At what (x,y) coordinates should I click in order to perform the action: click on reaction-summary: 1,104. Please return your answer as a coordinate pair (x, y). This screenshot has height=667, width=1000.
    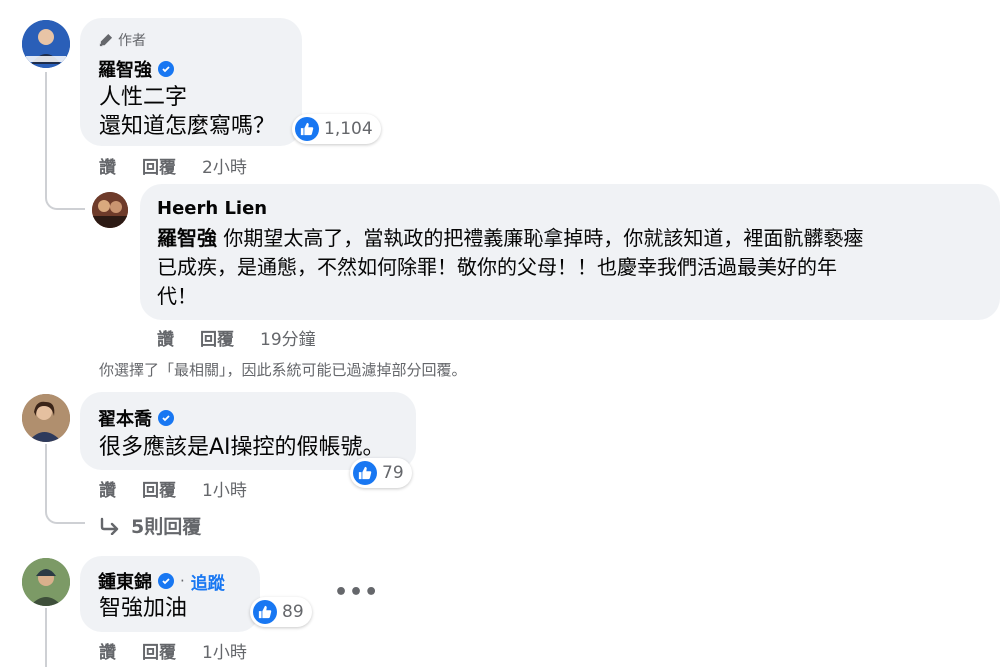
    Looking at the image, I should click on (336, 129).